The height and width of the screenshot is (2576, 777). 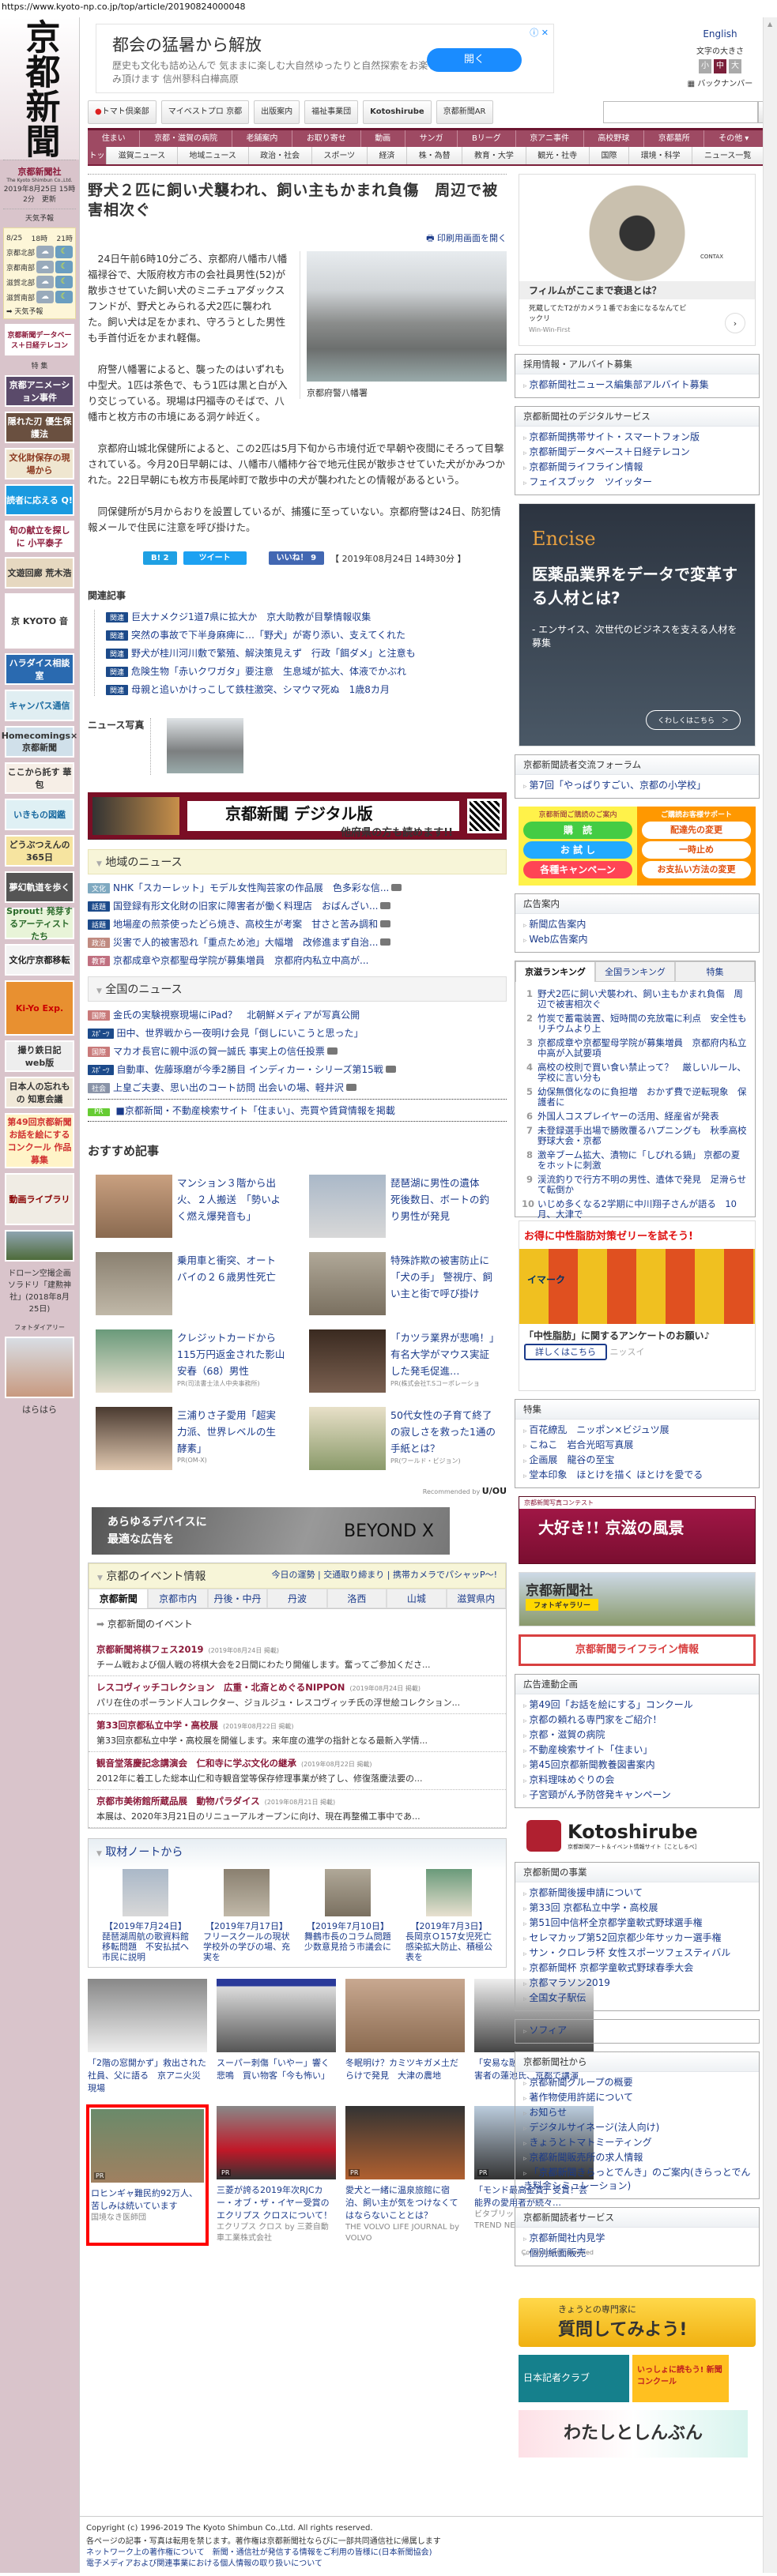 I want to click on recommended-item: 琵琶湖に男性の遺体 死後数日、ボートの釣り男性が発見, so click(x=404, y=1206).